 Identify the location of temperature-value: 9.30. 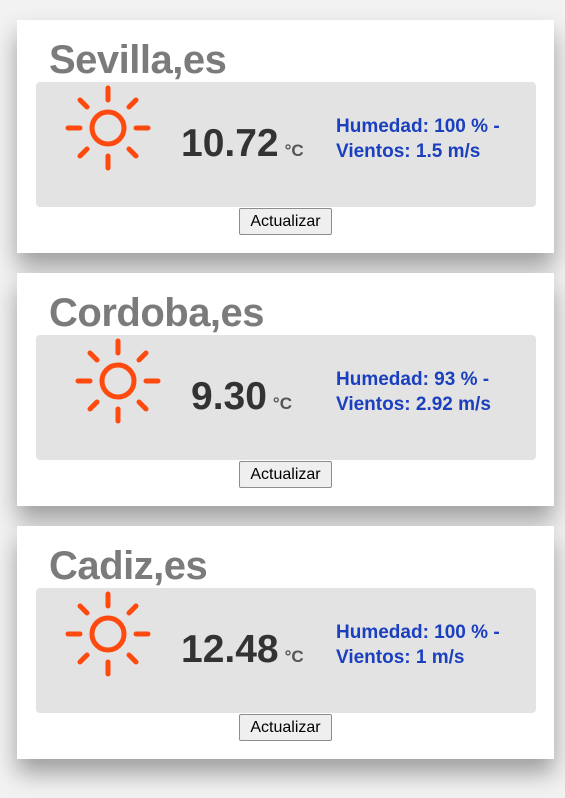
(229, 396).